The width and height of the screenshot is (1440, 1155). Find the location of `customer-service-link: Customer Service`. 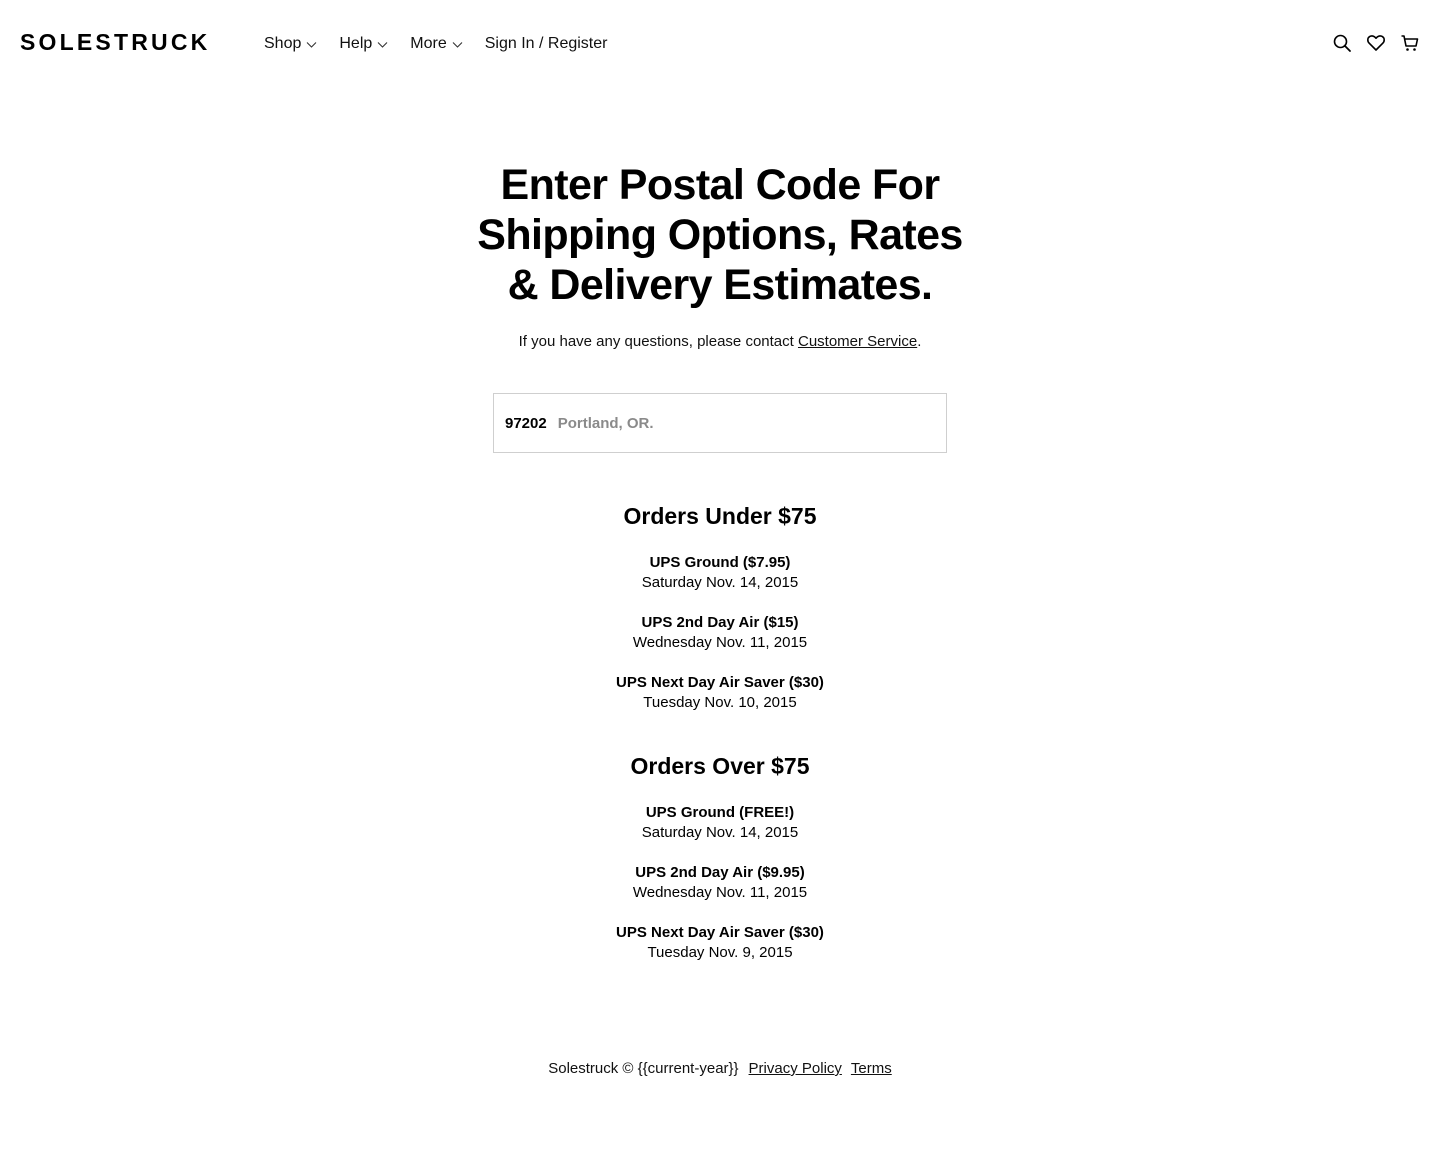

customer-service-link: Customer Service is located at coordinates (857, 341).